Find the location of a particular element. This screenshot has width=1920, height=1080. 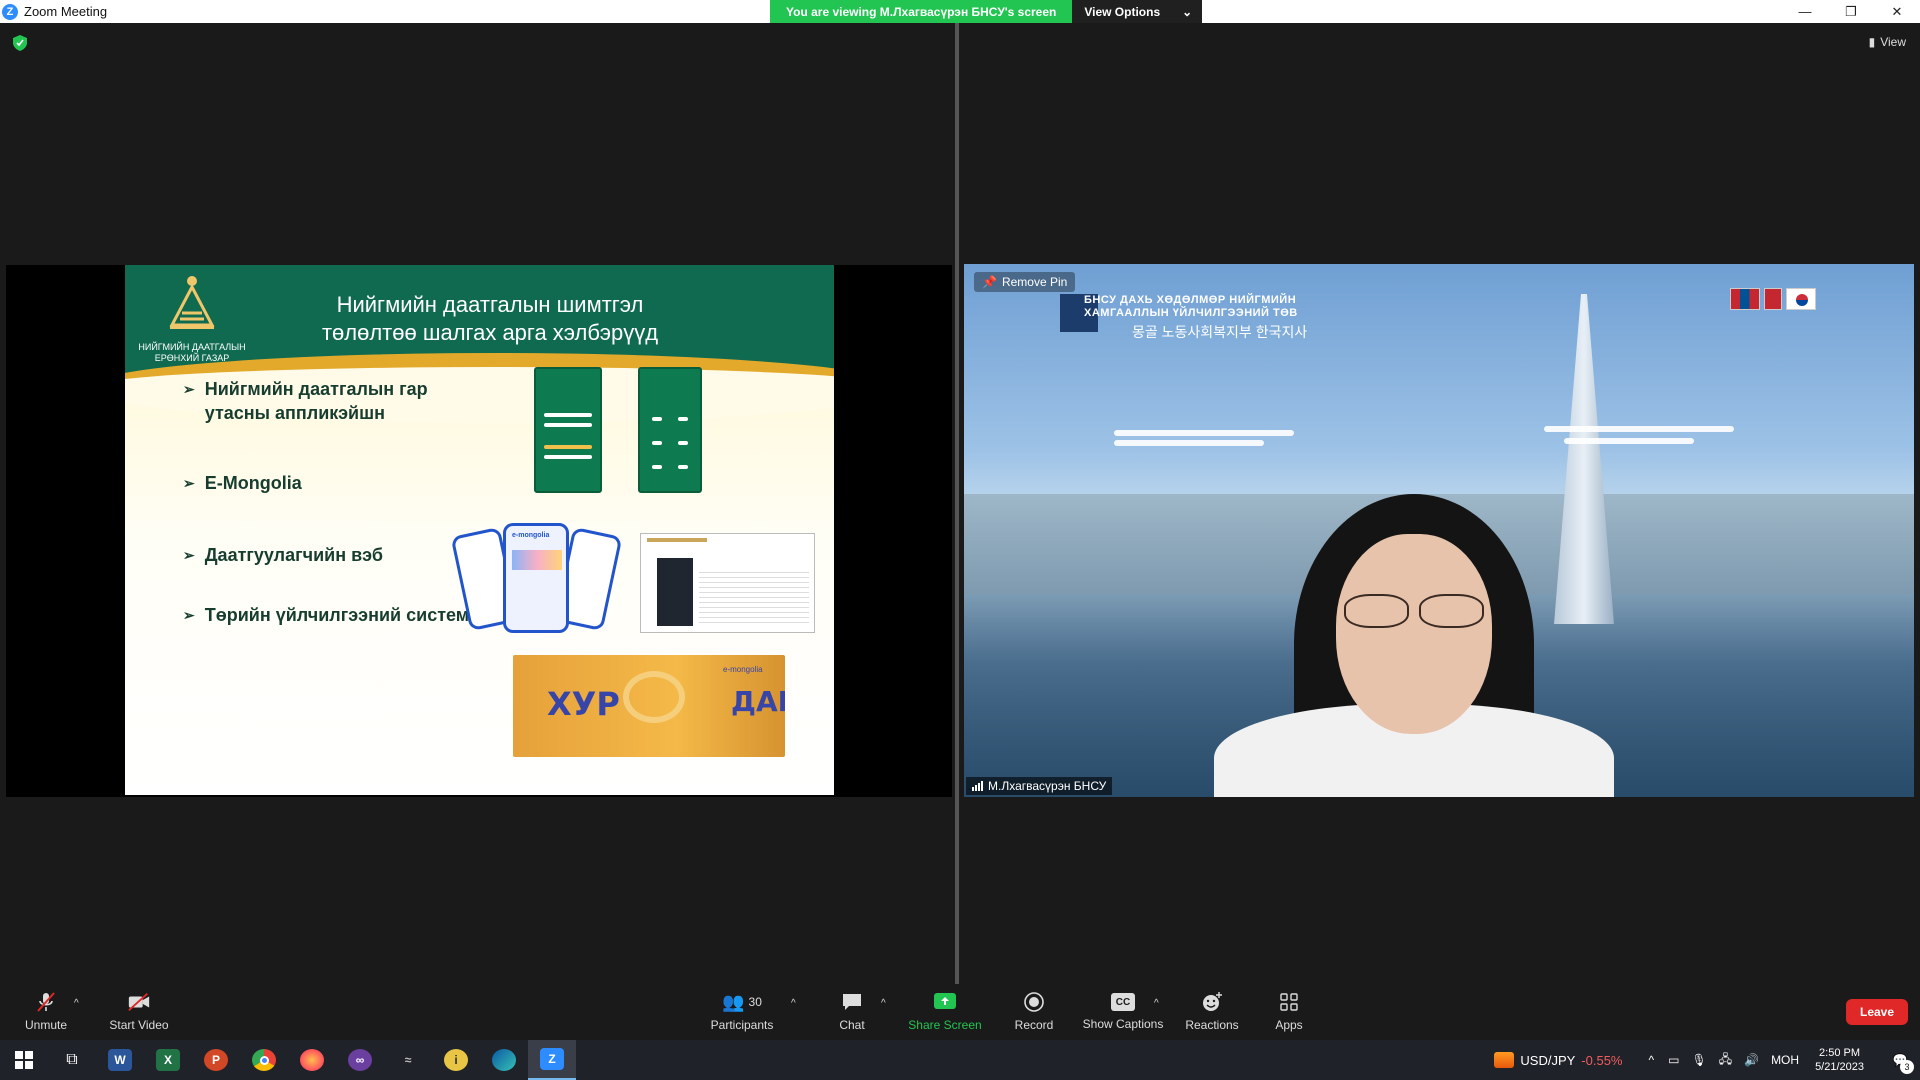

flags is located at coordinates (1773, 299).